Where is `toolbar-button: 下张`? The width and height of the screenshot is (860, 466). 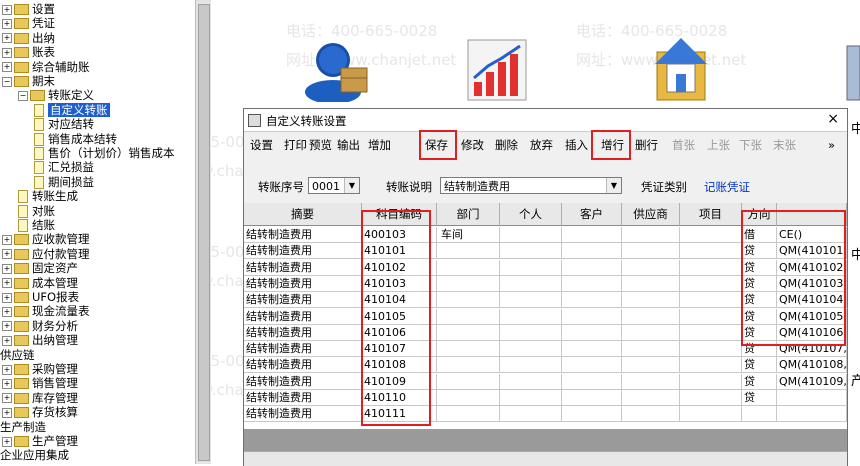
toolbar-button: 下张 is located at coordinates (750, 145).